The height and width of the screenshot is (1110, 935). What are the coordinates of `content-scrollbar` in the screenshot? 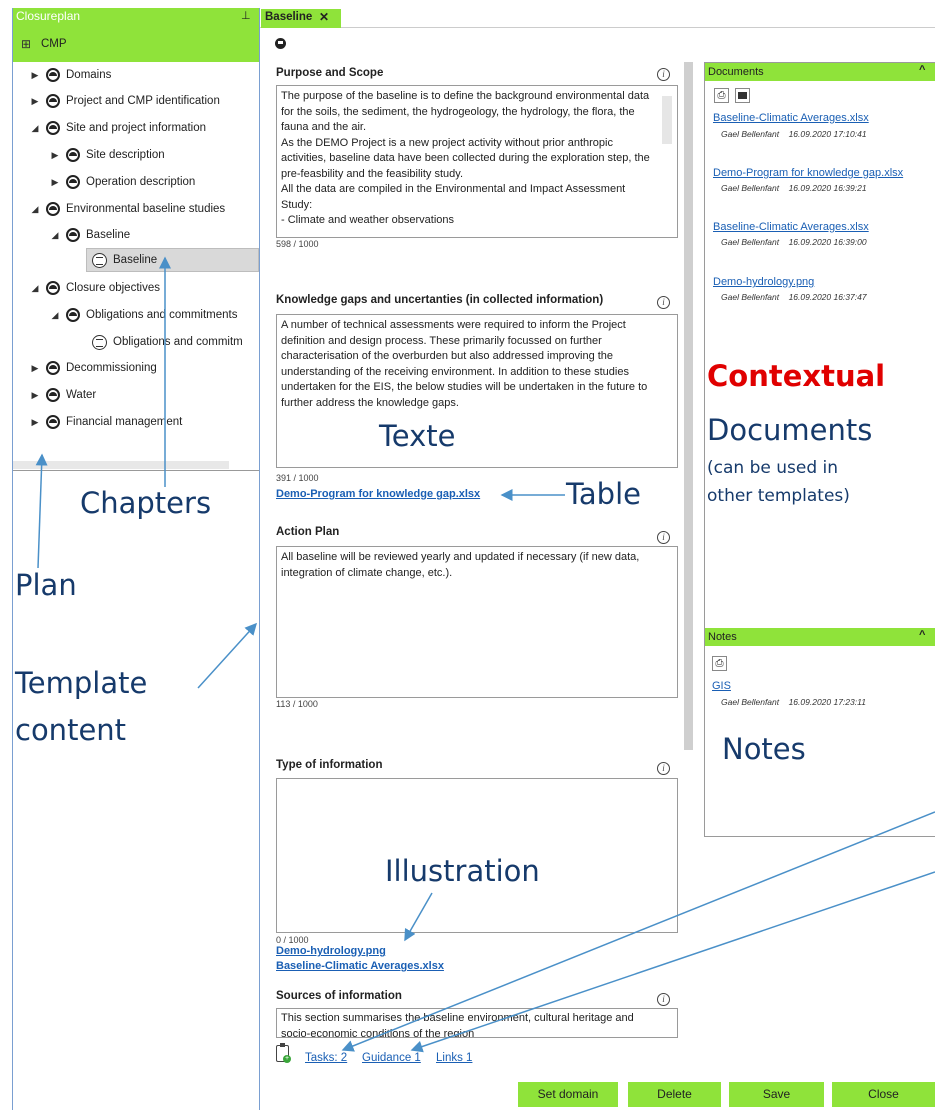 It's located at (688, 406).